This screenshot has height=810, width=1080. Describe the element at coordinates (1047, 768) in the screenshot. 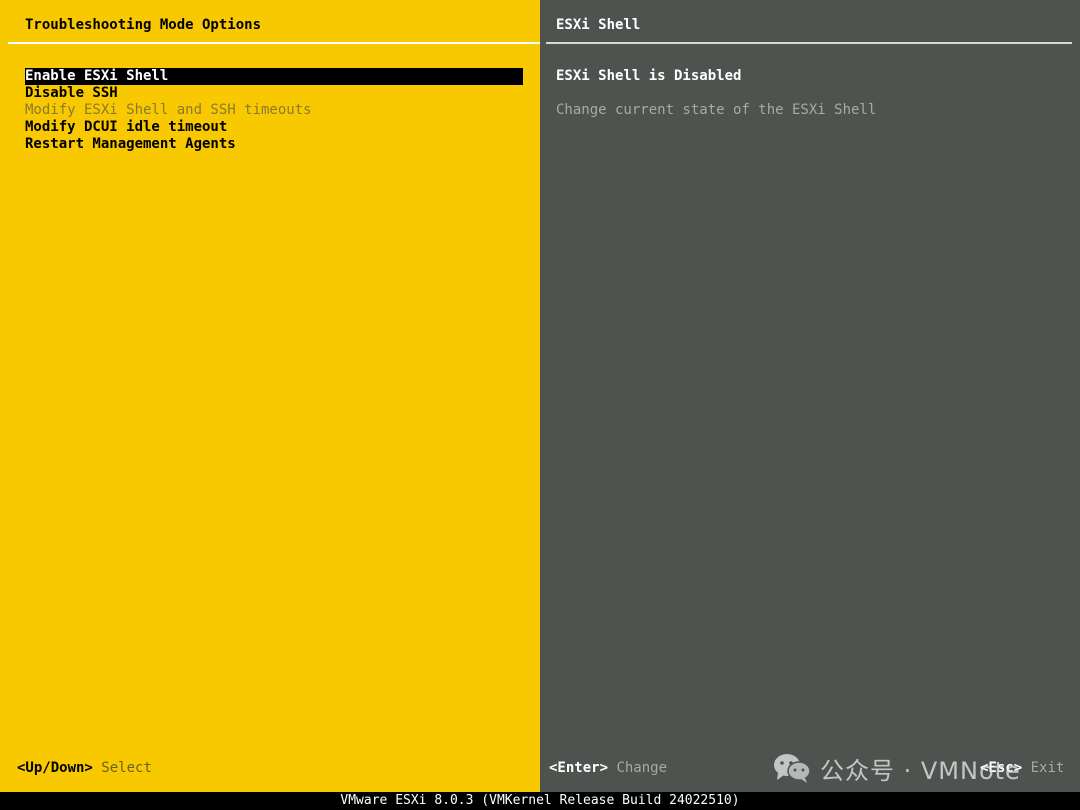

I see `hint-action-exit: Exit` at that location.